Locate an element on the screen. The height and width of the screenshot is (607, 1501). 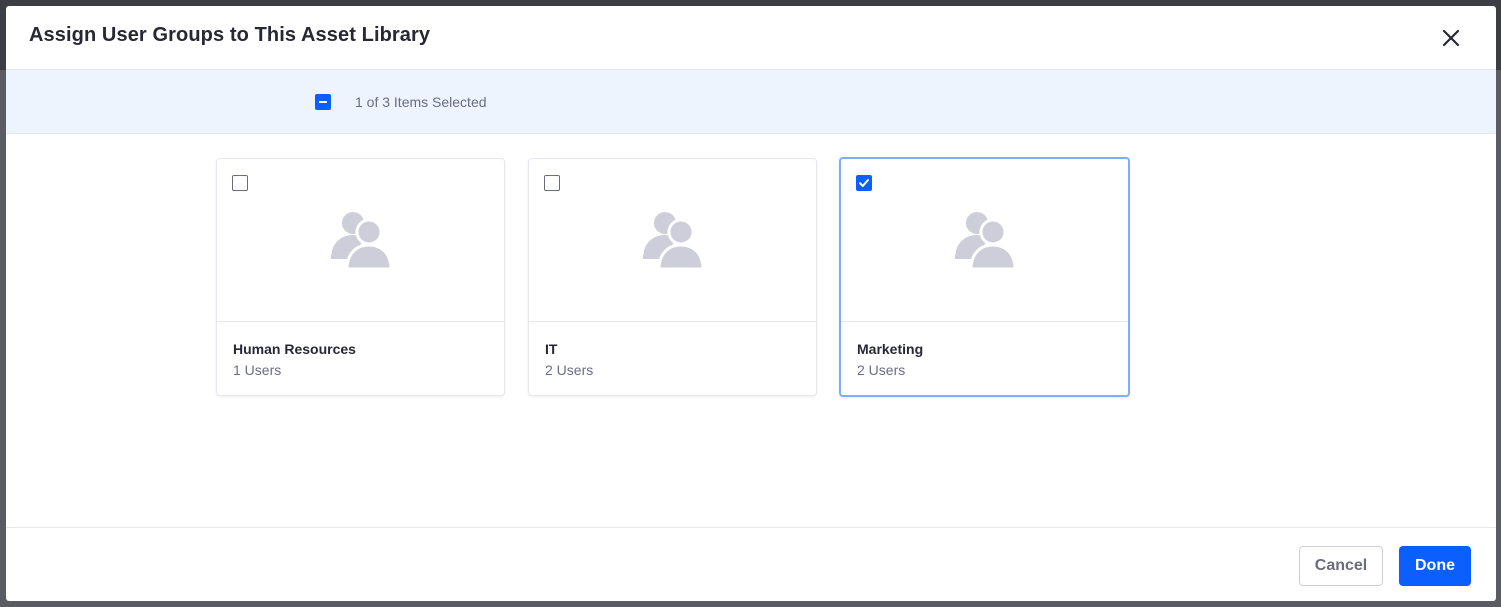
indeterminate-dash-icon is located at coordinates (323, 102).